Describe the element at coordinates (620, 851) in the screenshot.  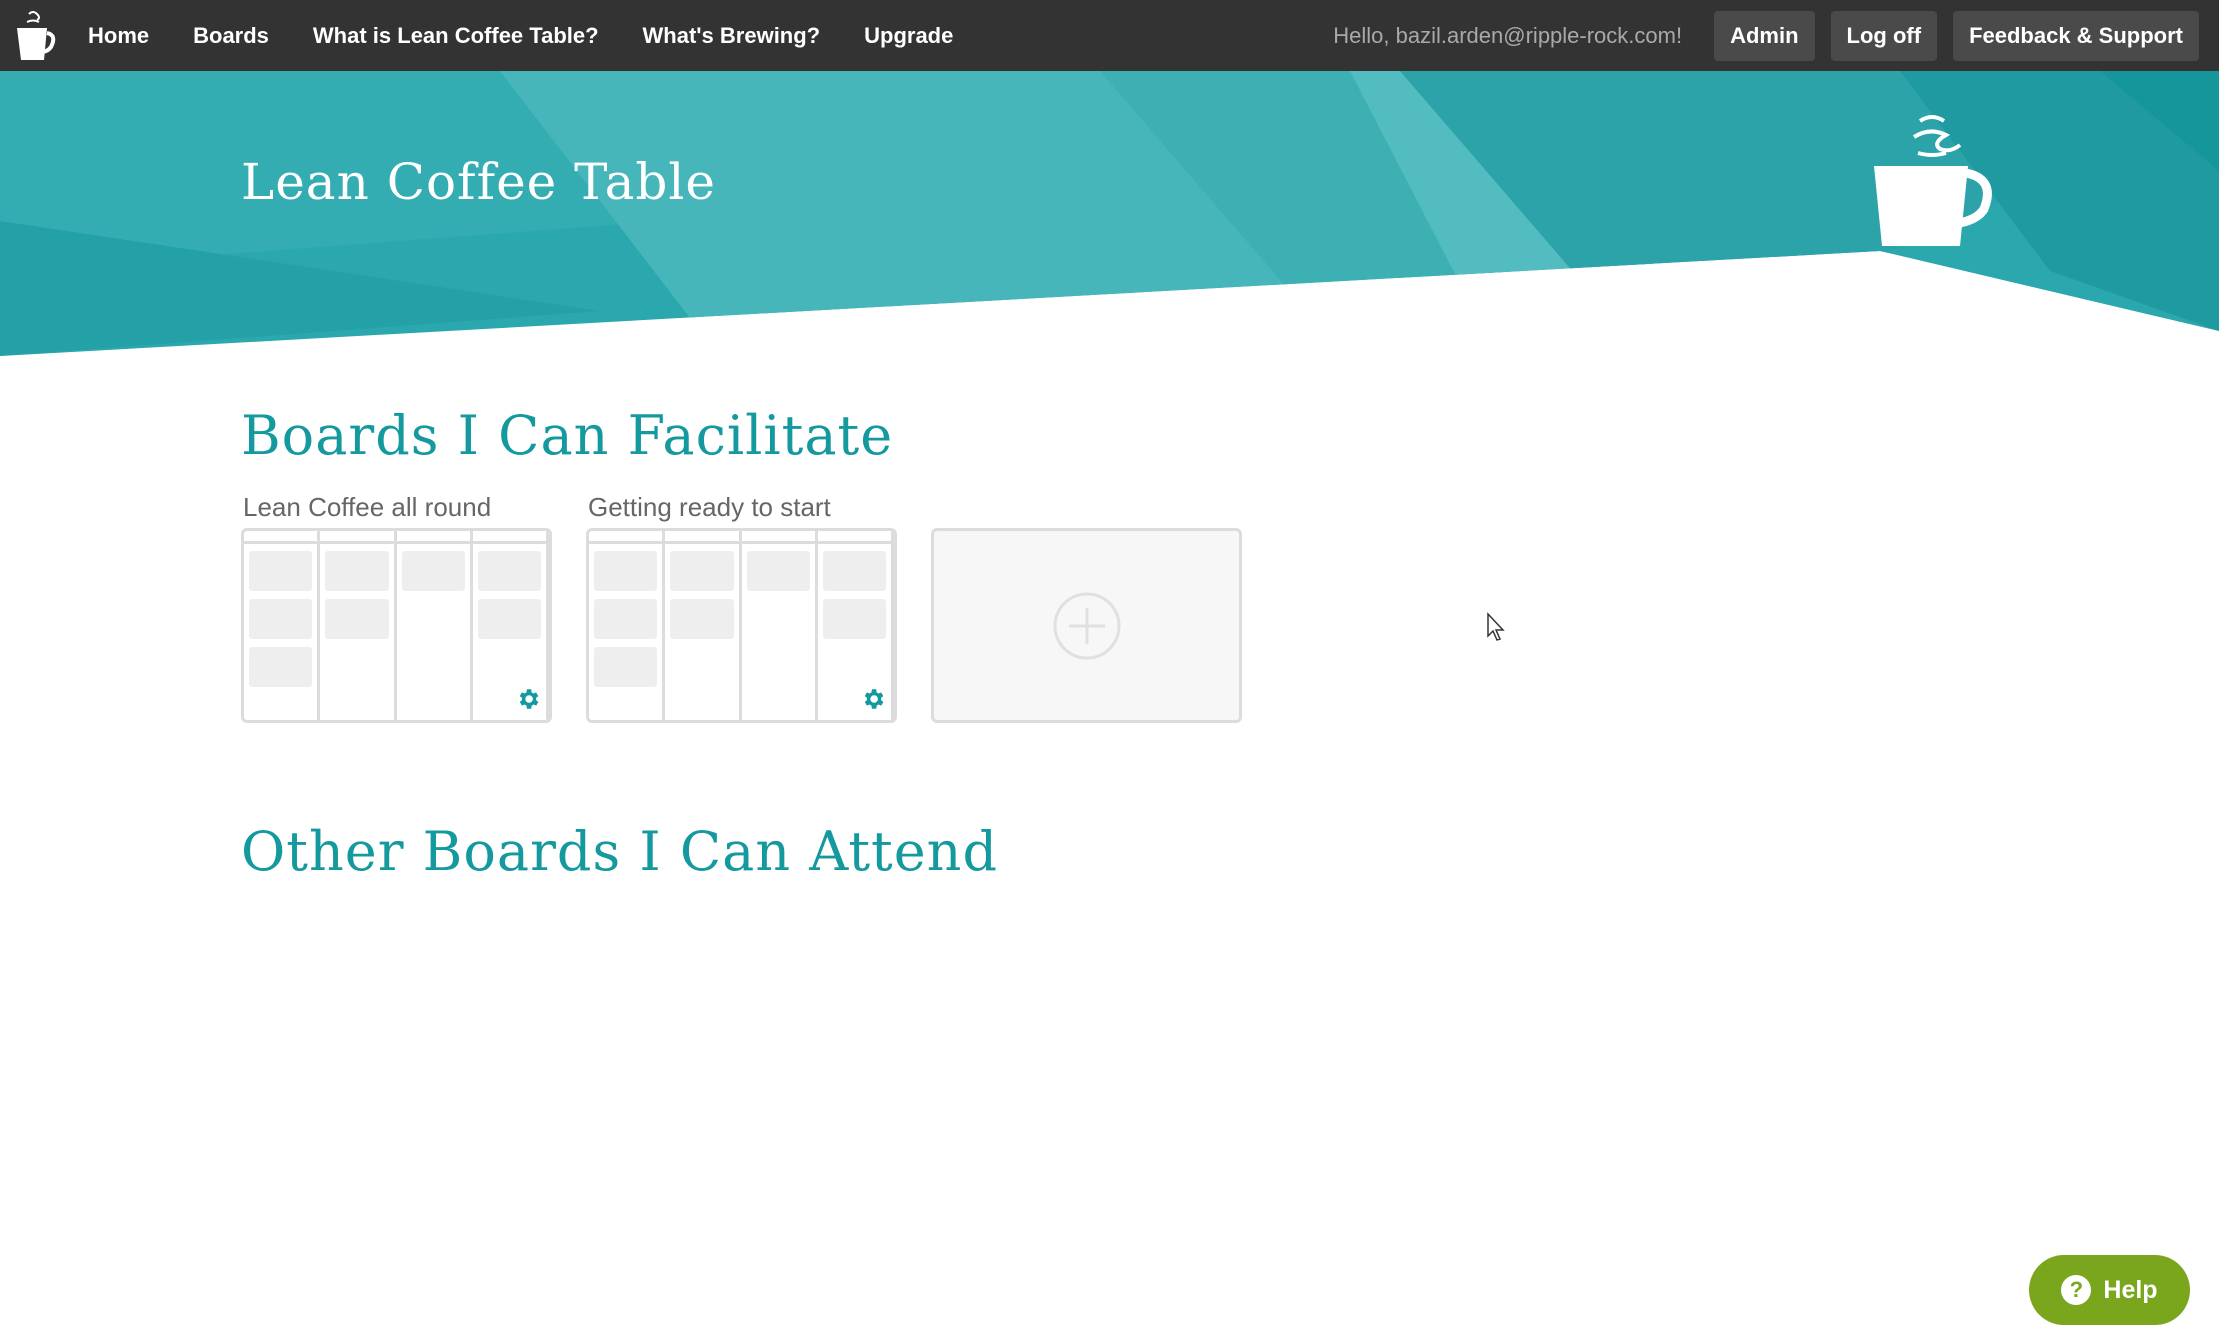
I see `section-title-attend: Other Boards I Can Attend` at that location.